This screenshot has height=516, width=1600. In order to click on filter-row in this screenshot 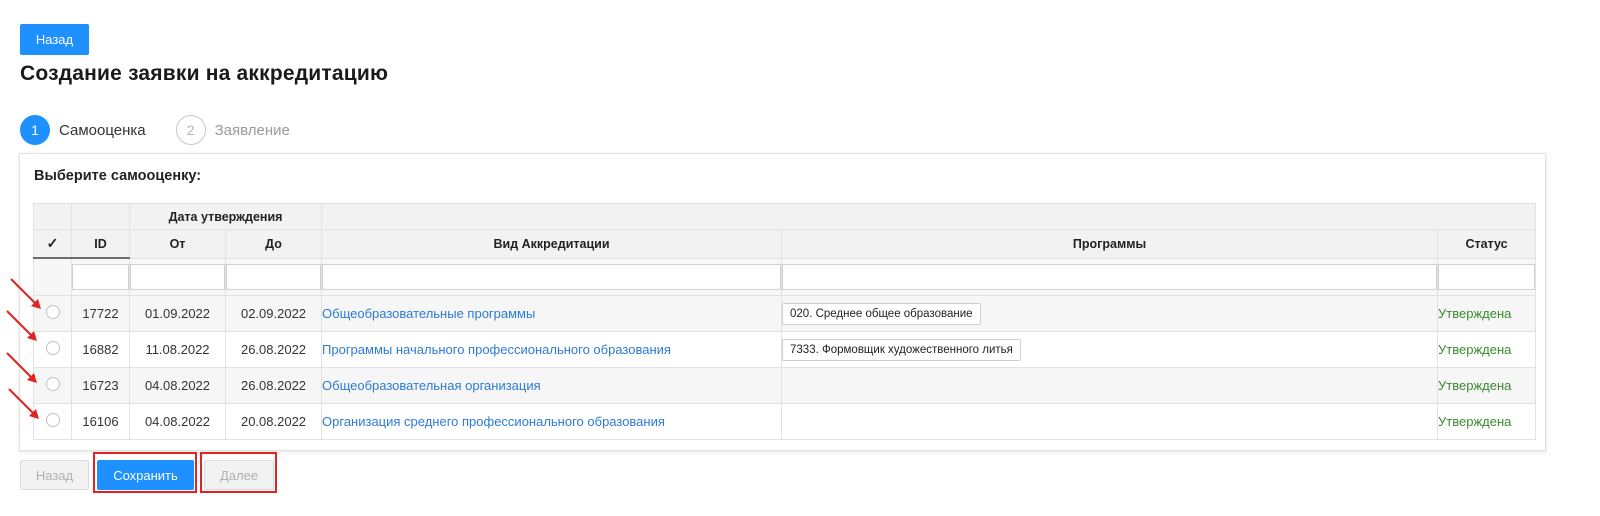, I will do `click(785, 276)`.